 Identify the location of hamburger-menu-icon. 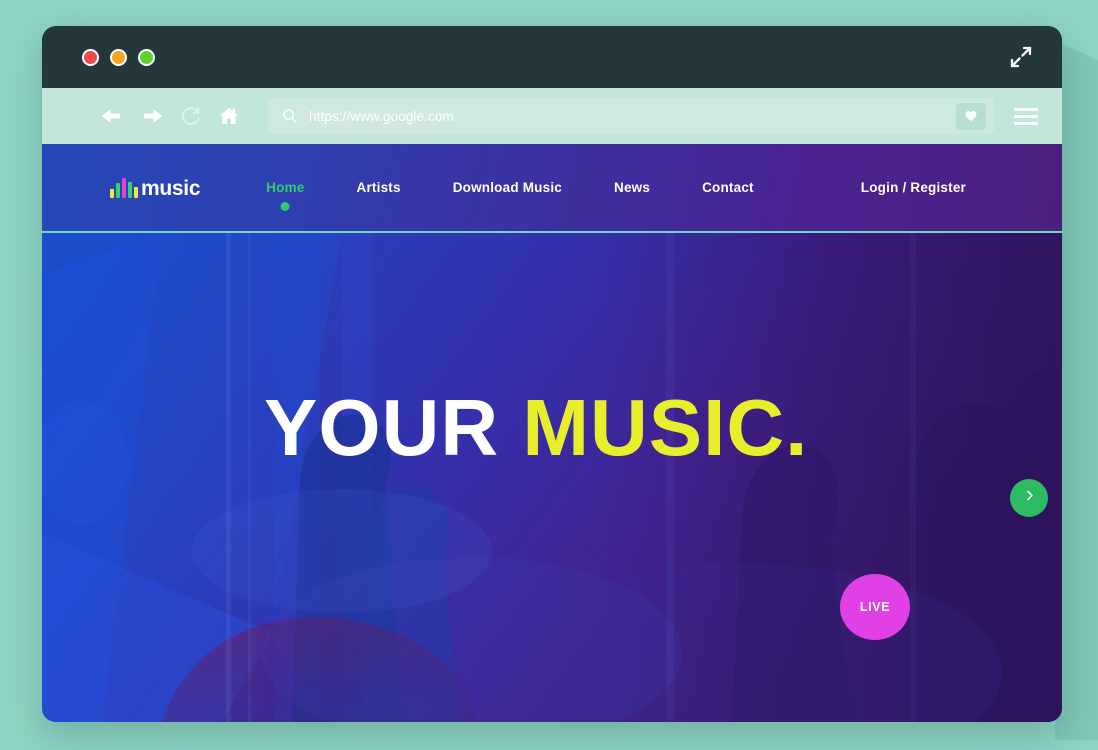
(1026, 116).